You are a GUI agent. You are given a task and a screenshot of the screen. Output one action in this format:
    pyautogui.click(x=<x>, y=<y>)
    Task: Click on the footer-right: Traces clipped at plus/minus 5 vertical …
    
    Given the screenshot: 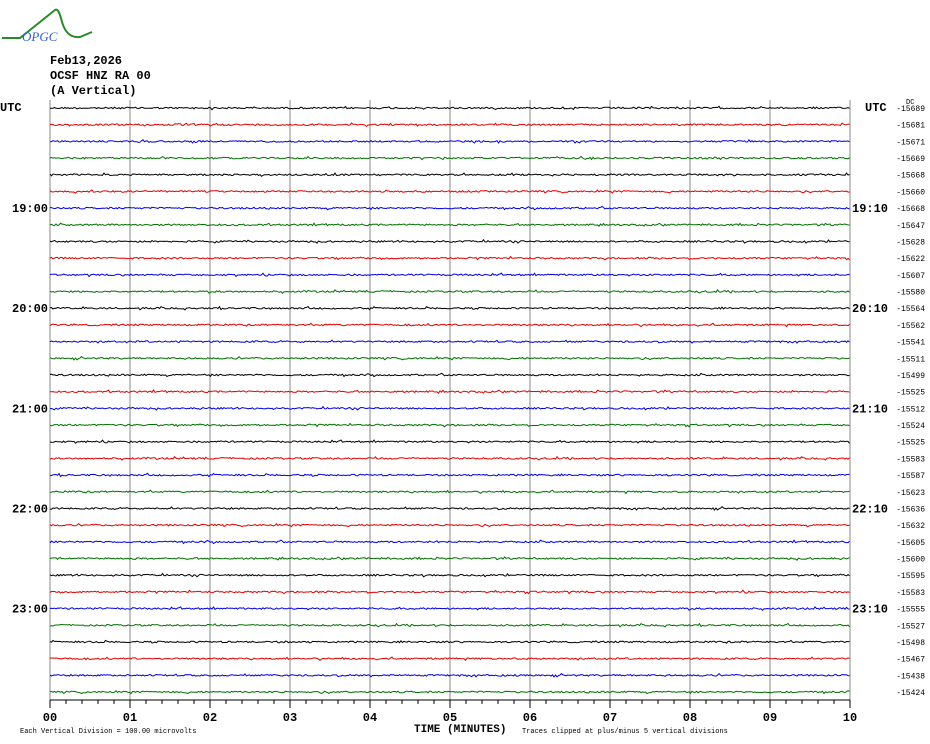 What is the action you would take?
    pyautogui.click(x=625, y=732)
    